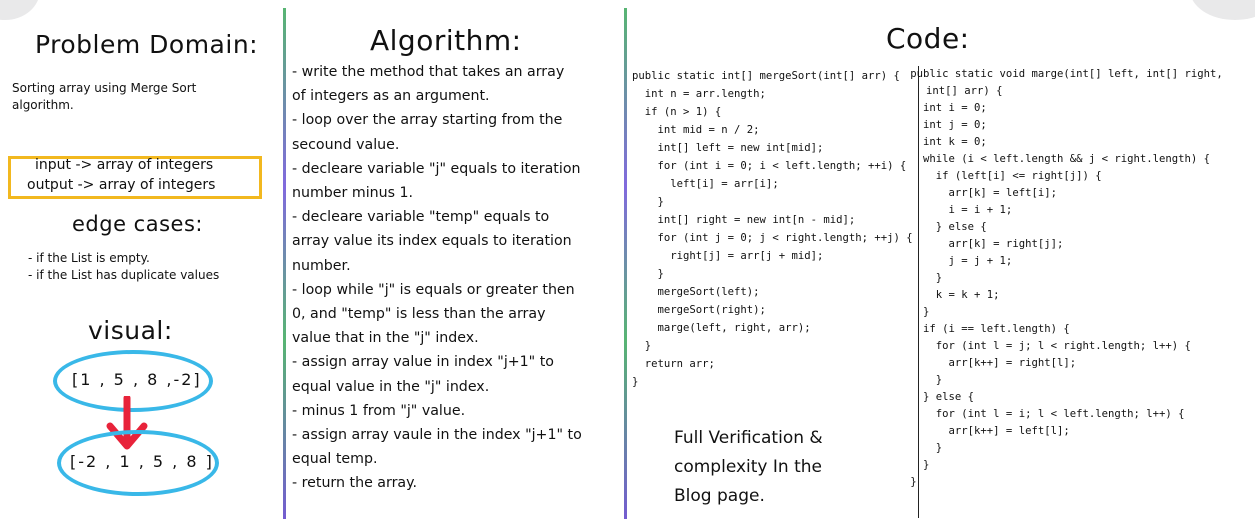 Image resolution: width=1255 pixels, height=519 pixels. Describe the element at coordinates (147, 44) in the screenshot. I see `problem-domain-title: Problem Domain:` at that location.